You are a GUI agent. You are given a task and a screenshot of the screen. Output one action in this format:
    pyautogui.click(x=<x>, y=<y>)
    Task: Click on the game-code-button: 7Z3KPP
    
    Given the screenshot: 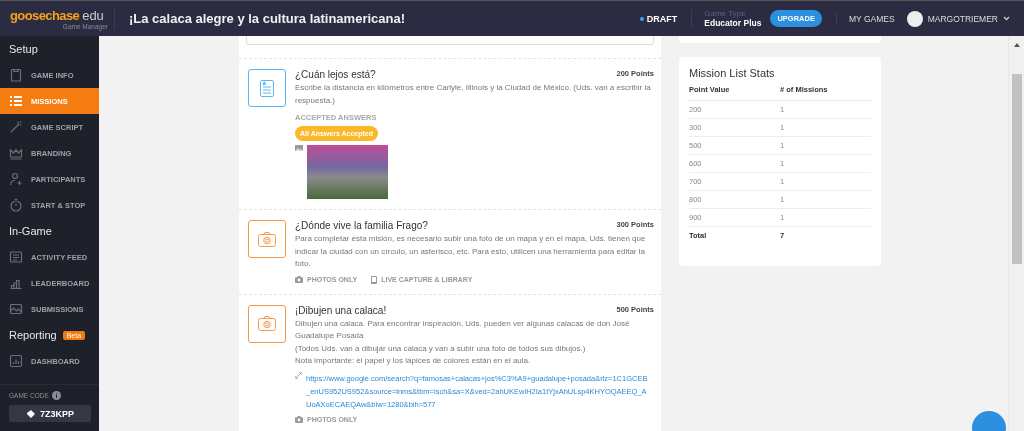 What is the action you would take?
    pyautogui.click(x=50, y=413)
    